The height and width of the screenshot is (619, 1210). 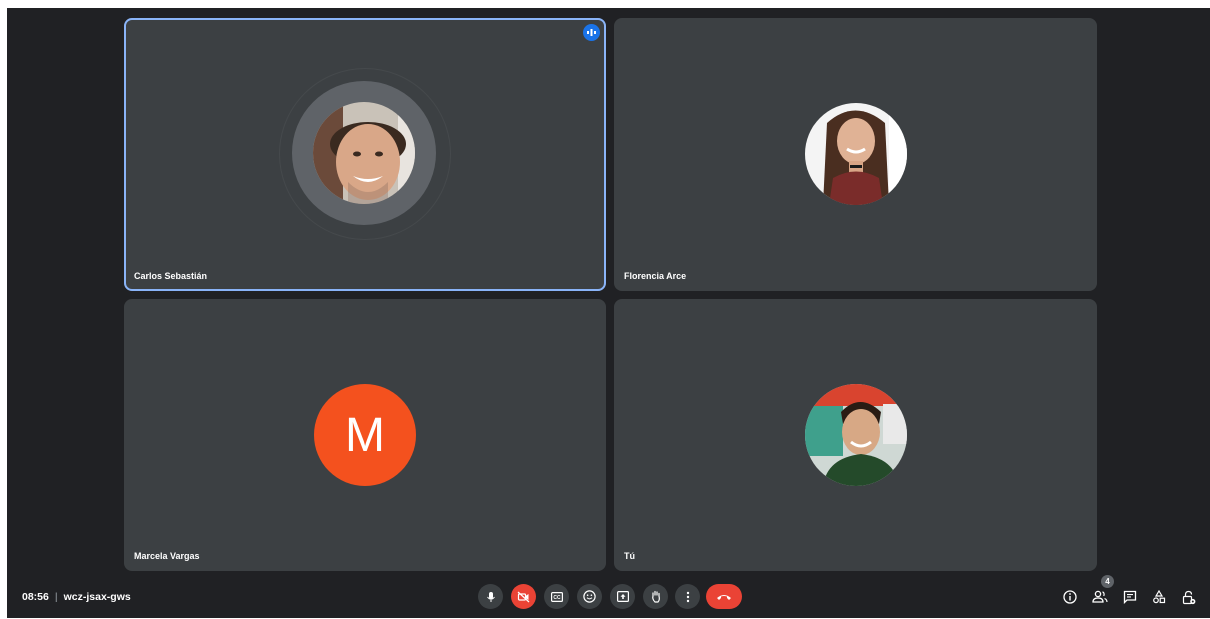 I want to click on info-icon, so click(x=1070, y=597).